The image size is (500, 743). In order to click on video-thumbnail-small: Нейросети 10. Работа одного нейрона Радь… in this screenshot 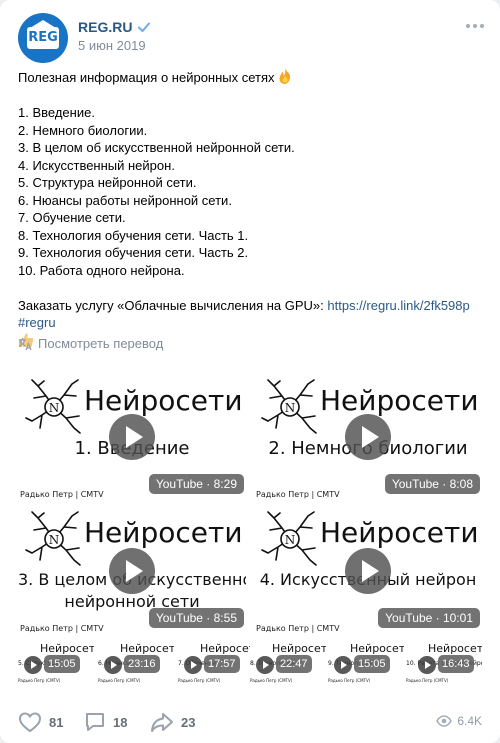, I will do `click(444, 664)`.